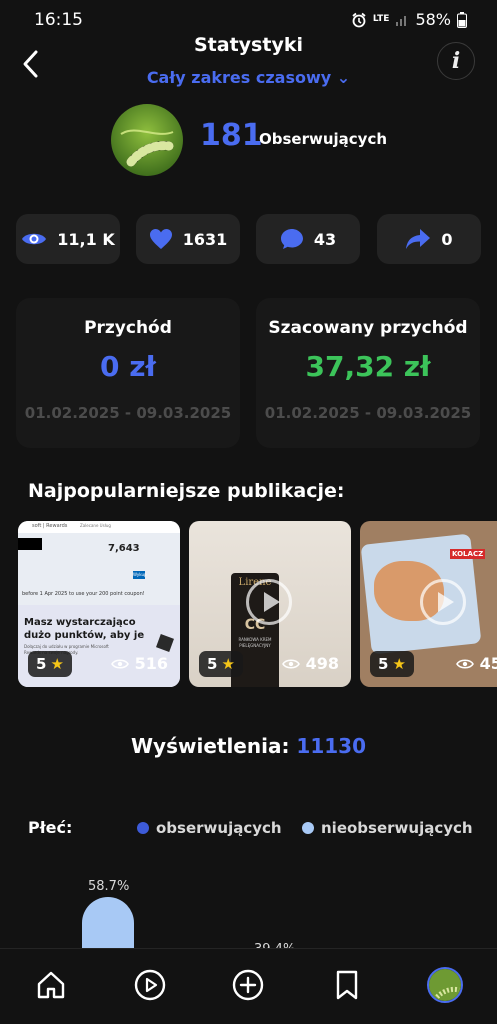 This screenshot has height=1024, width=497. Describe the element at coordinates (124, 548) in the screenshot. I see `pub1-points: 7,643` at that location.